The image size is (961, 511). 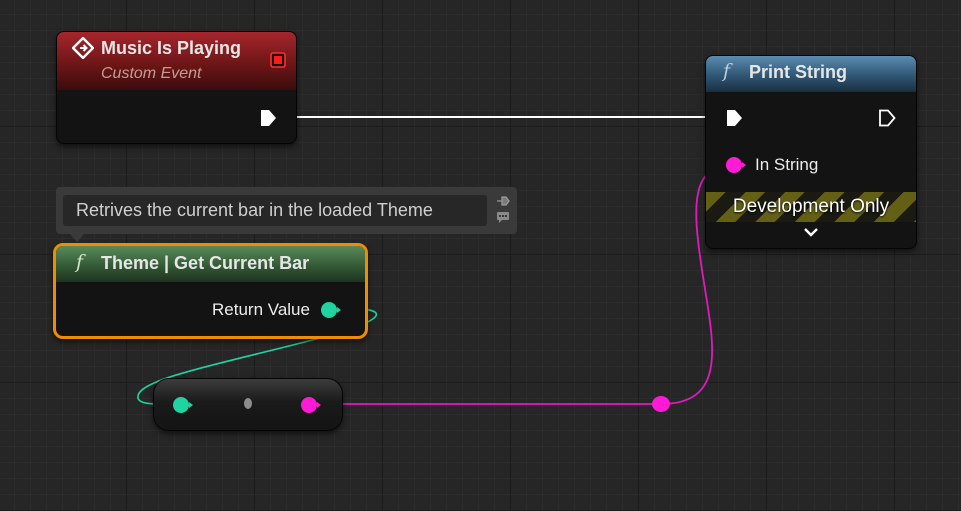 I want to click on chevron-down-icon, so click(x=811, y=232).